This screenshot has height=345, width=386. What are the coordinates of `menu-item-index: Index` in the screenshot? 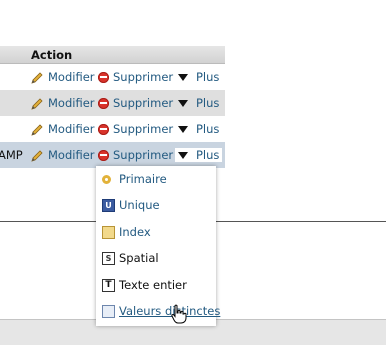 It's located at (126, 232).